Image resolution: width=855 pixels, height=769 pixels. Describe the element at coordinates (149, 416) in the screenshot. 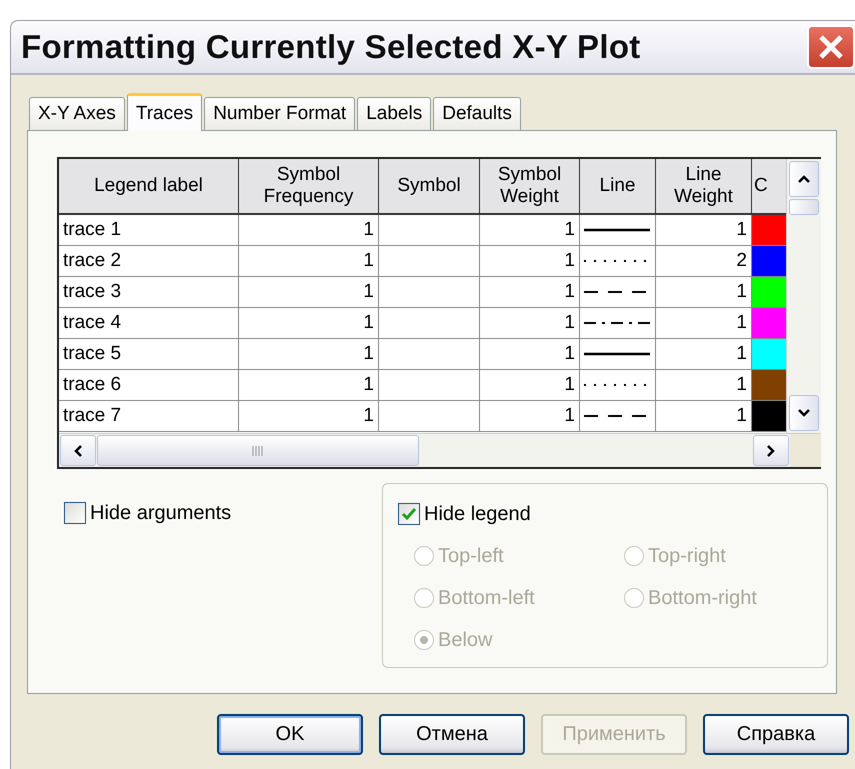

I see `table-cell: trace 7` at that location.